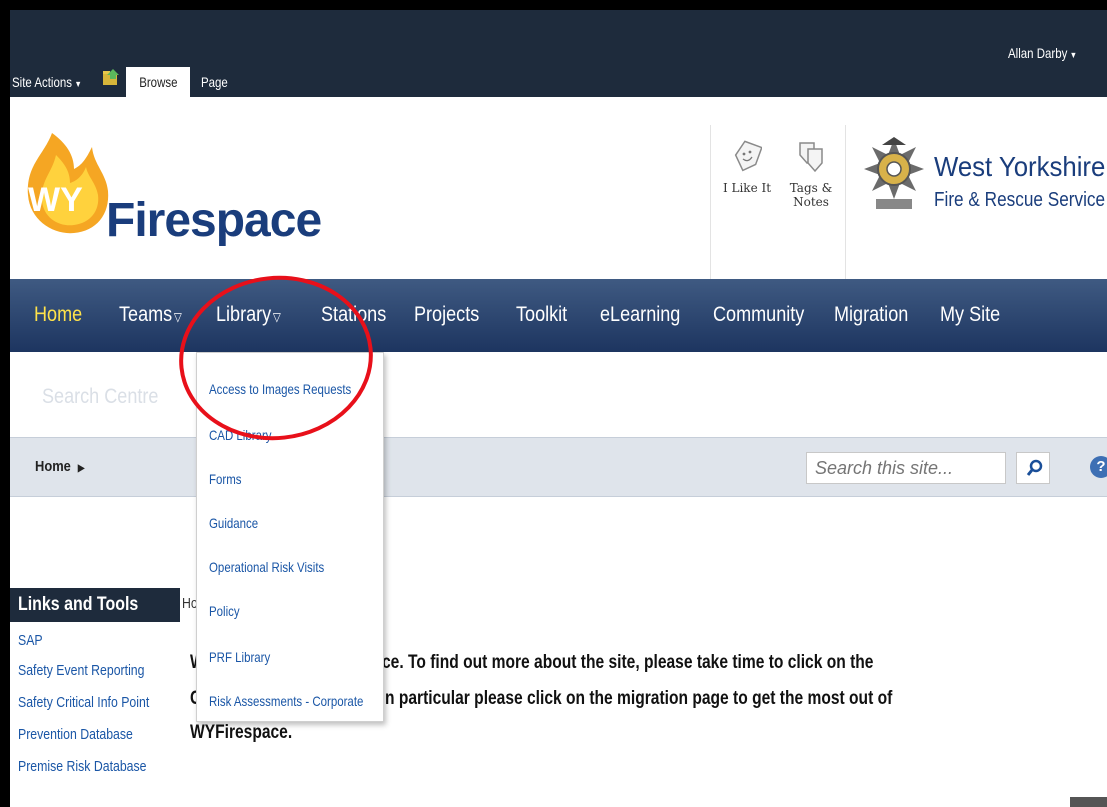 The image size is (1107, 807). I want to click on flame-logo-icon: WY, so click(68, 183).